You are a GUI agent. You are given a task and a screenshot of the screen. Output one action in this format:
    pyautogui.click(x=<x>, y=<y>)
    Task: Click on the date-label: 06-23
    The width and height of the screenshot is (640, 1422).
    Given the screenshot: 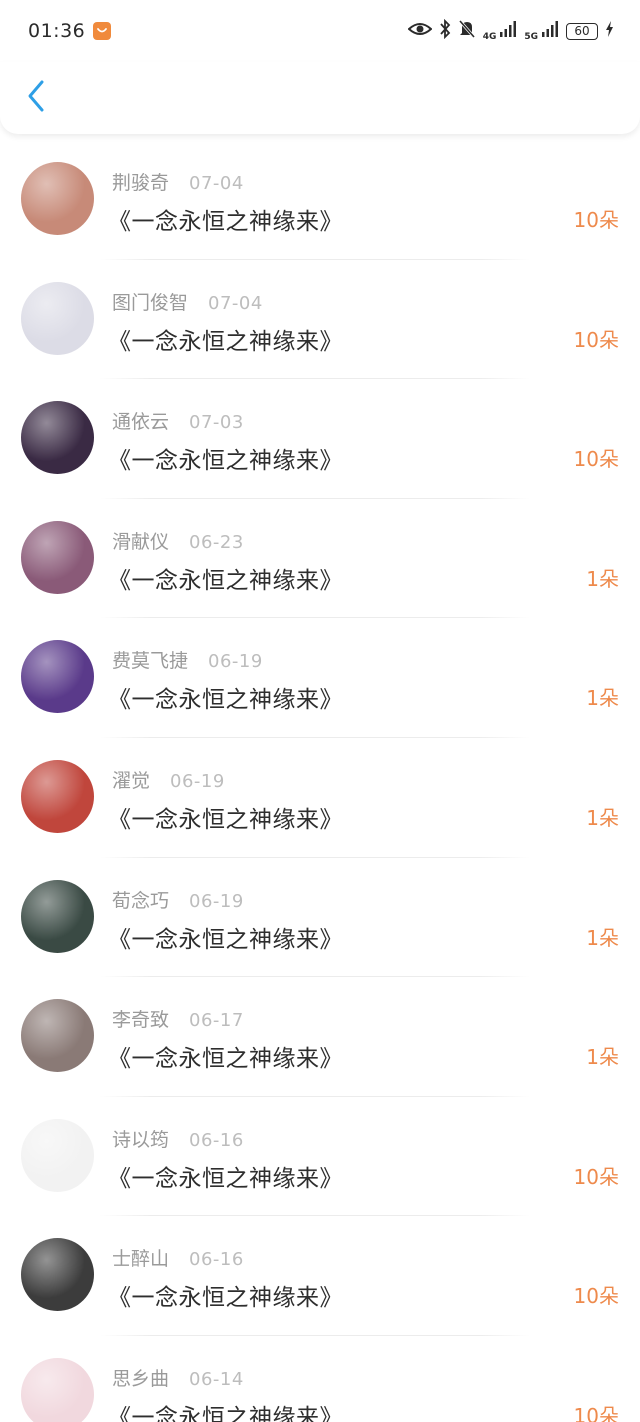 What is the action you would take?
    pyautogui.click(x=216, y=542)
    